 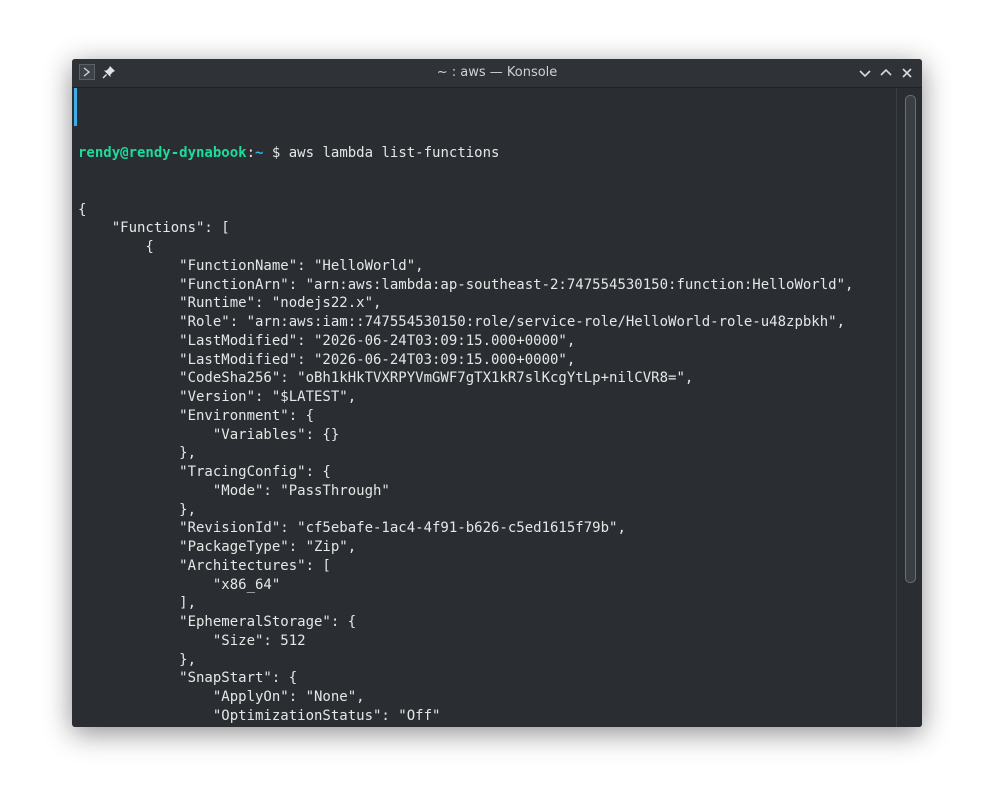 What do you see at coordinates (162, 153) in the screenshot?
I see `prompt-user: rendy@rendy-dynabook` at bounding box center [162, 153].